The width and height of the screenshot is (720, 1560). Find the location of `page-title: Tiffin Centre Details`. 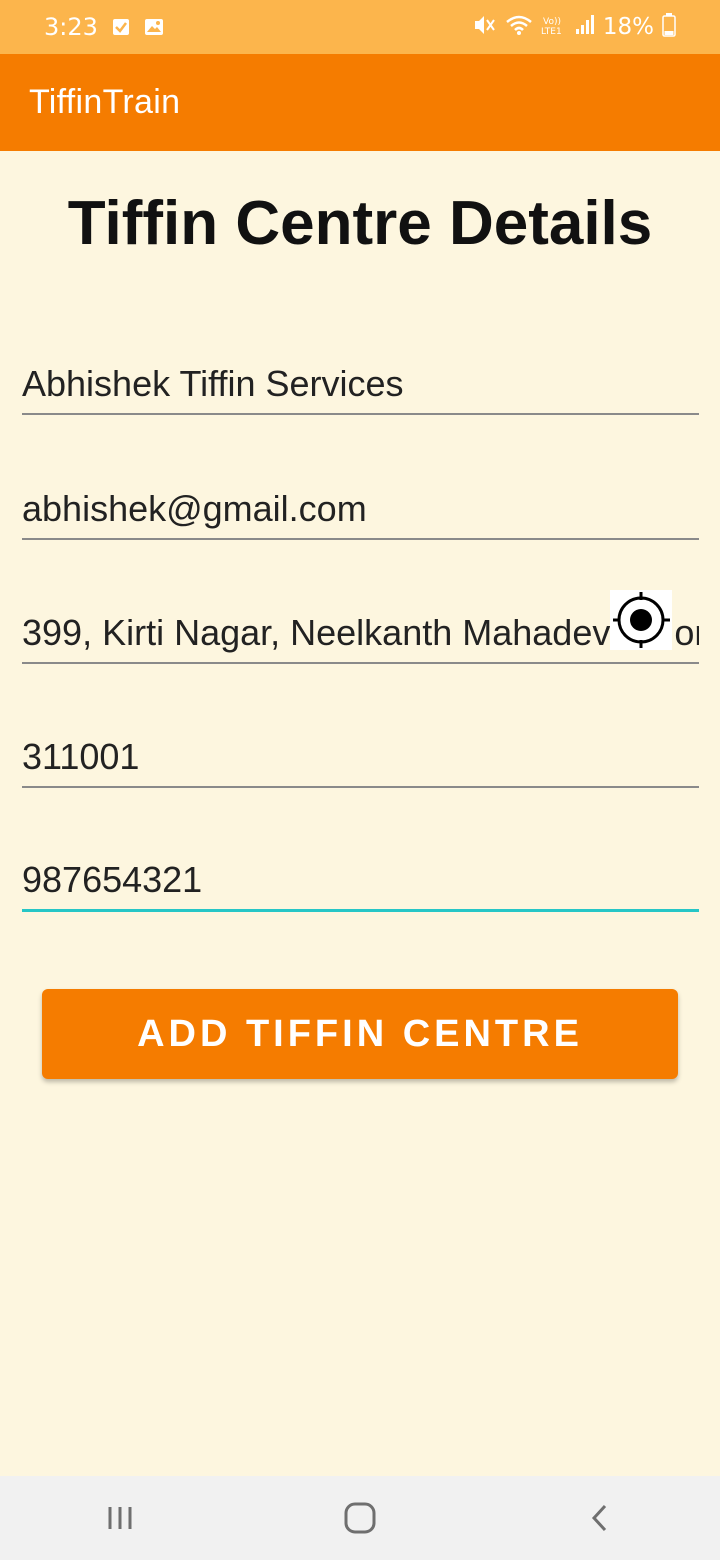

page-title: Tiffin Centre Details is located at coordinates (360, 223).